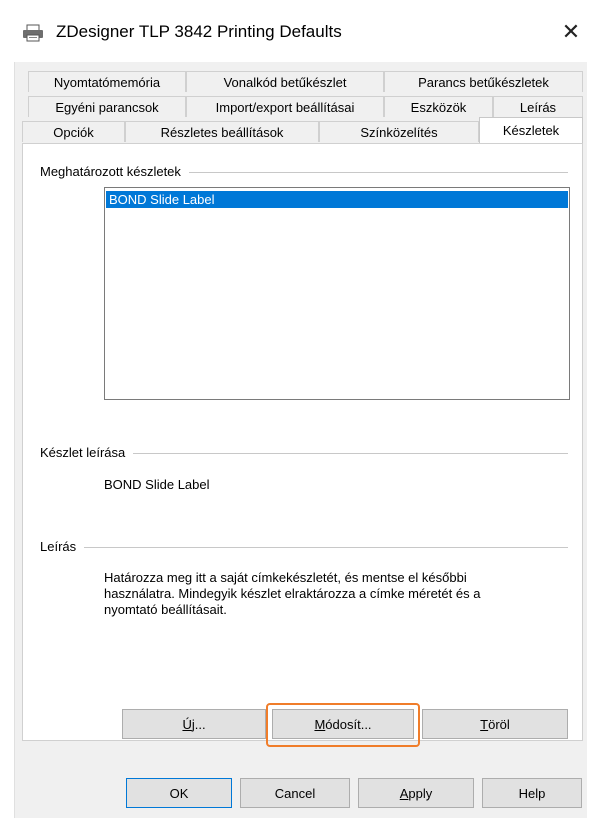 The height and width of the screenshot is (818, 590). I want to click on ok-button-label: OK, so click(179, 793).